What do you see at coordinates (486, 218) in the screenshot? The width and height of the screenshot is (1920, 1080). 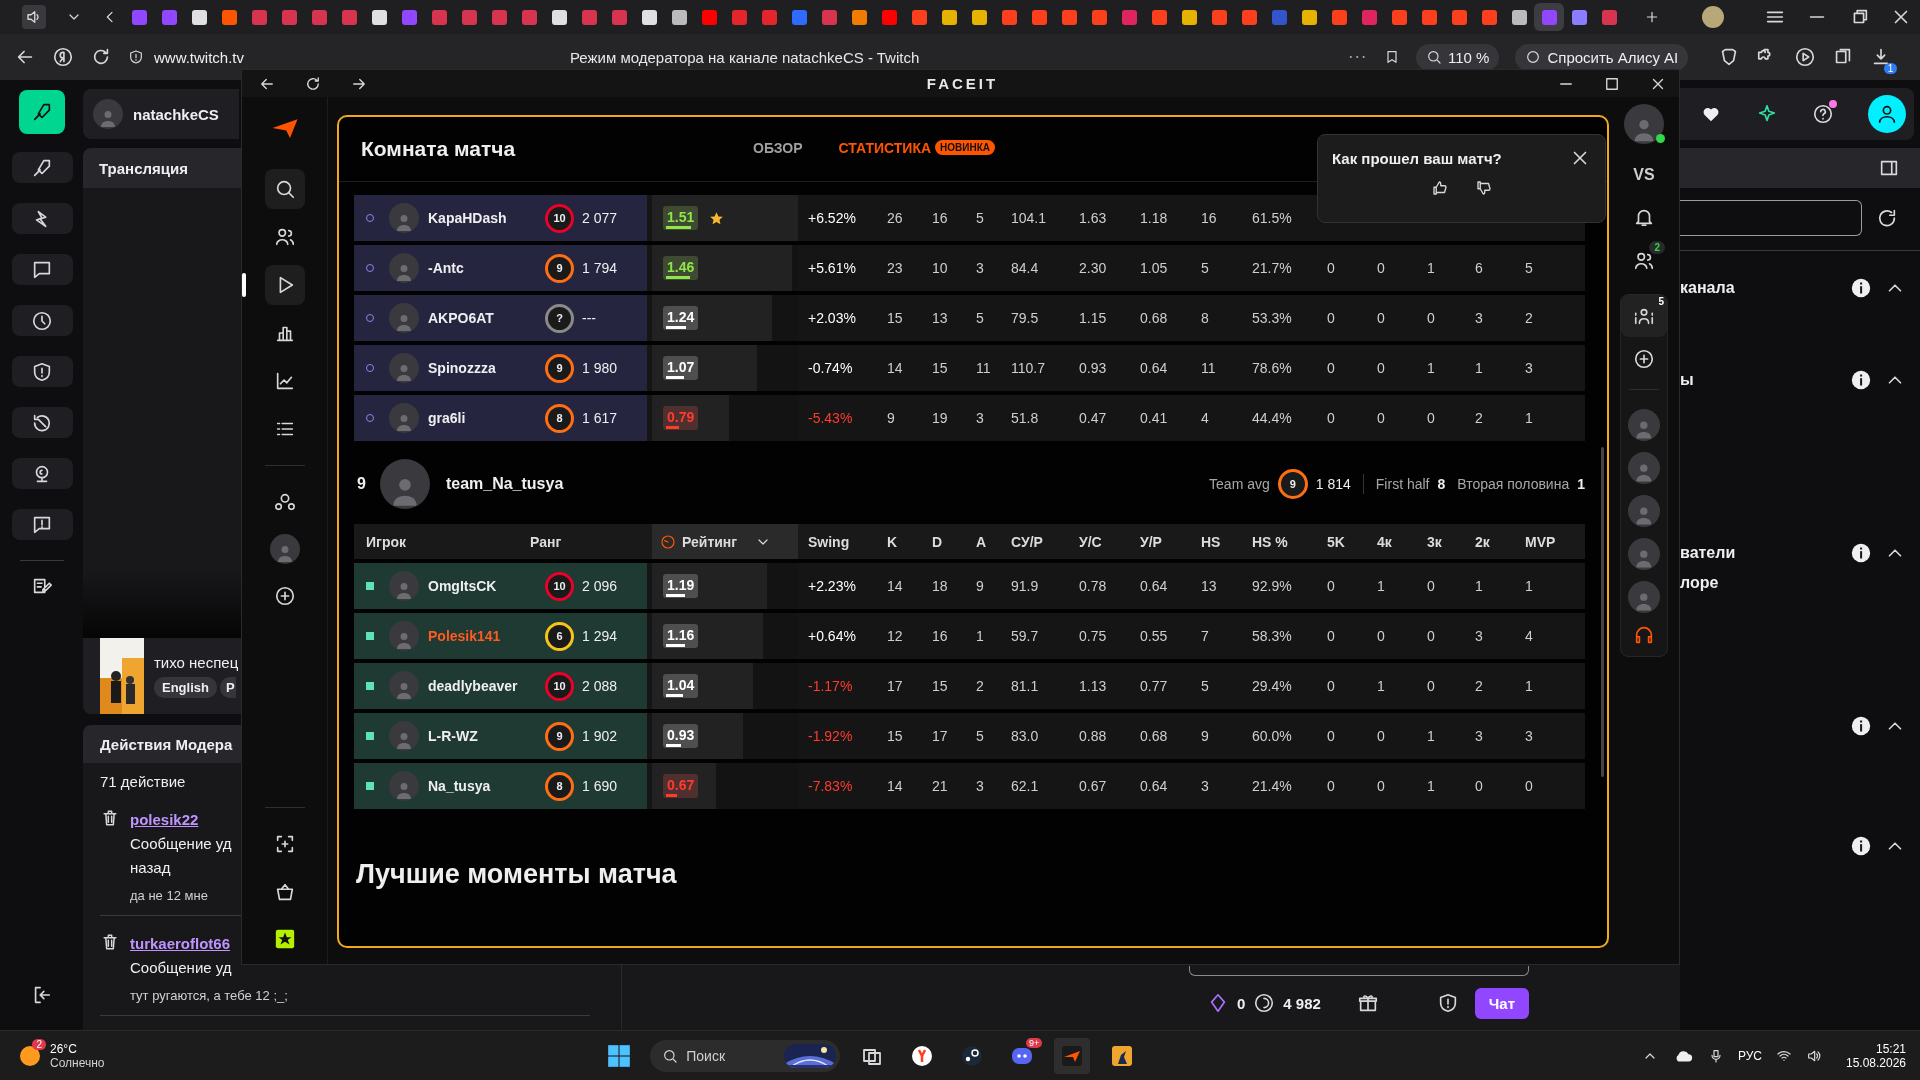 I see `player-name: KapaHDash` at bounding box center [486, 218].